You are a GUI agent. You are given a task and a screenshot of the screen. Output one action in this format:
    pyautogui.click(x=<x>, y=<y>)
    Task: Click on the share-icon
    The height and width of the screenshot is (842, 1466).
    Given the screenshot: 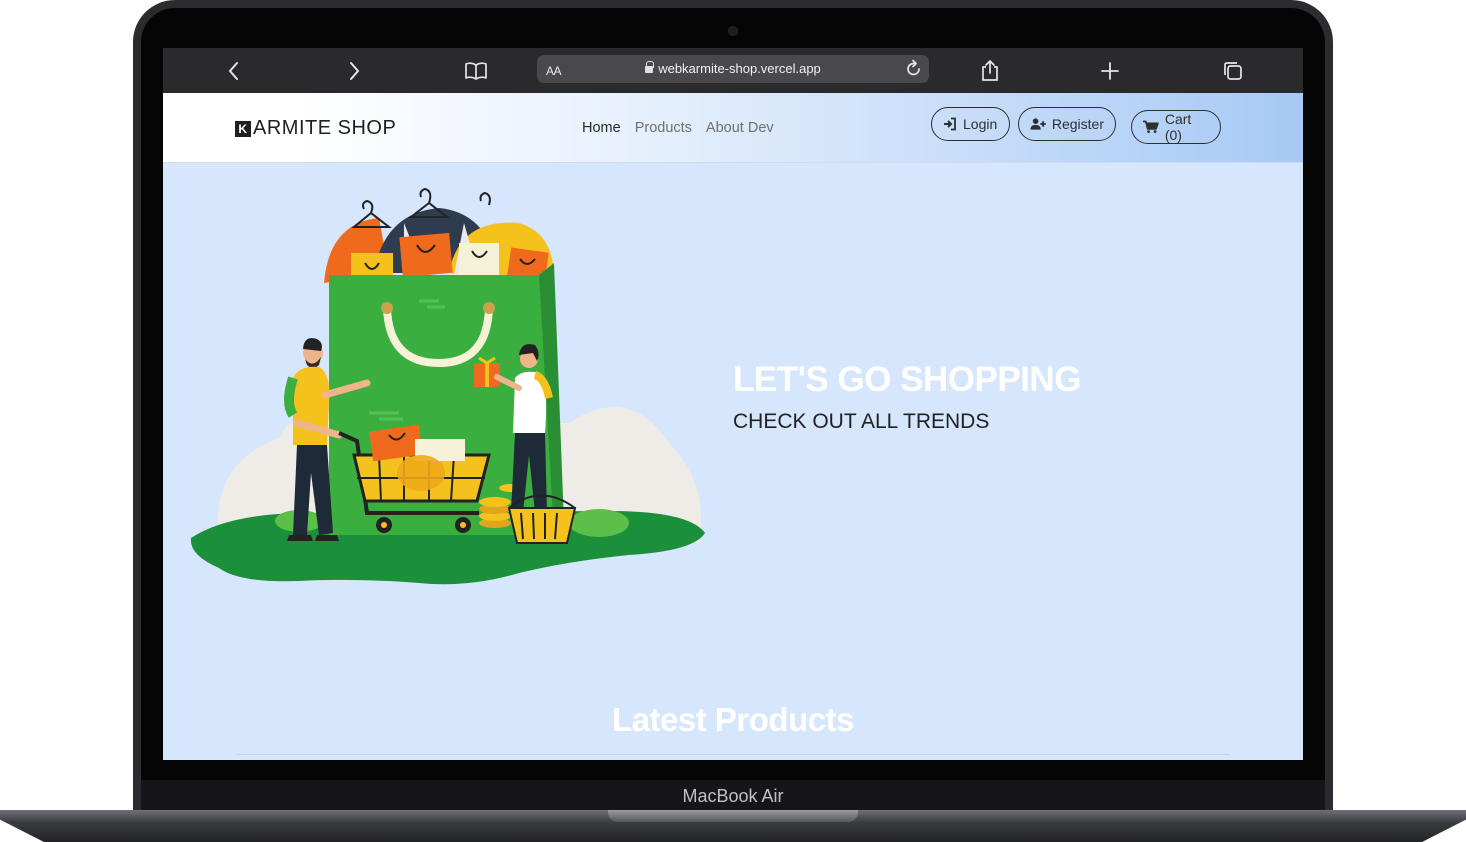 What is the action you would take?
    pyautogui.click(x=990, y=71)
    